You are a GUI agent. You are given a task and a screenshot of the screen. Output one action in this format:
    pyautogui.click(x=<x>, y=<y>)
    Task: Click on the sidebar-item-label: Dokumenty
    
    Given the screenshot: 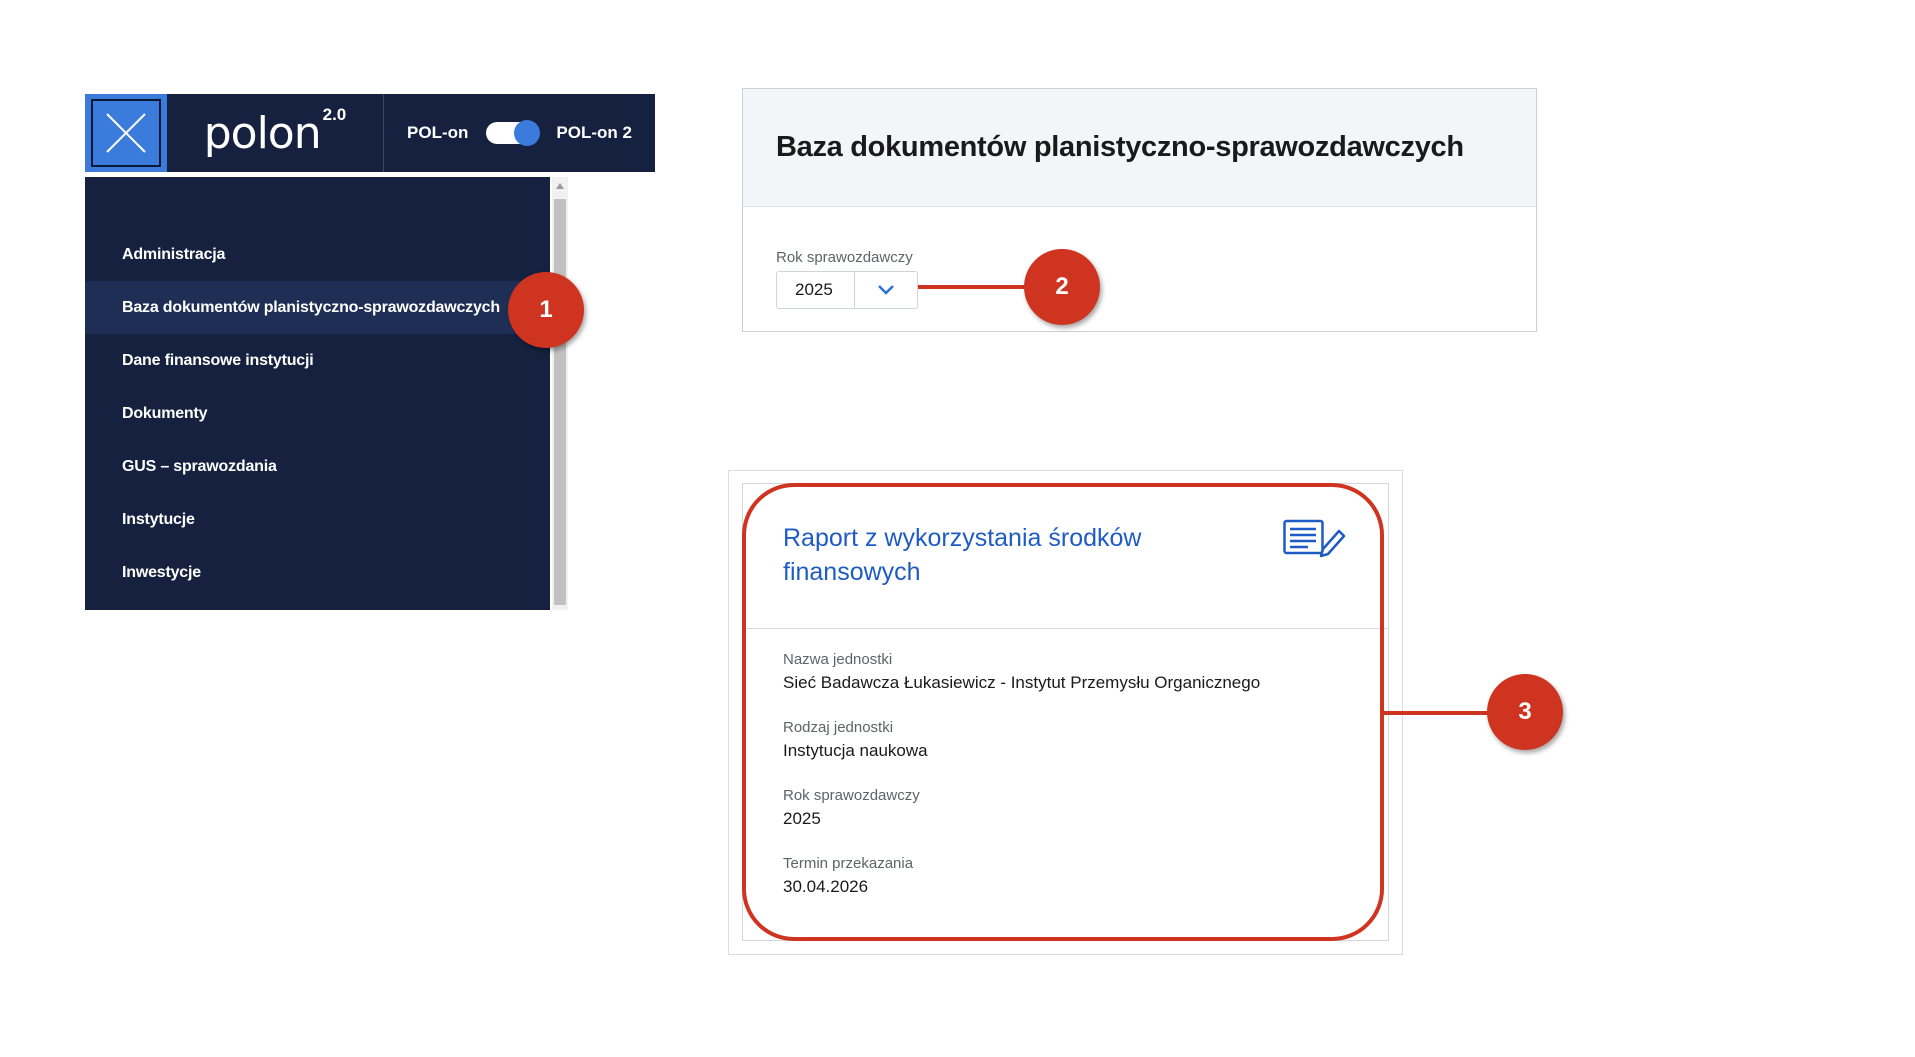 What is the action you would take?
    pyautogui.click(x=165, y=413)
    